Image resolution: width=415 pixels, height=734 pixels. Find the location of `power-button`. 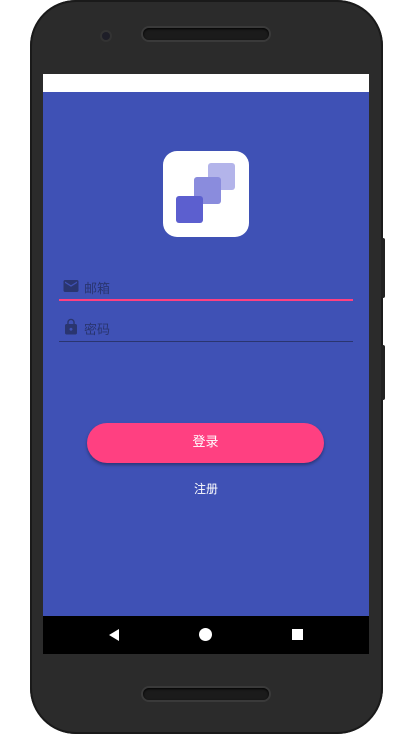

power-button is located at coordinates (383, 372).